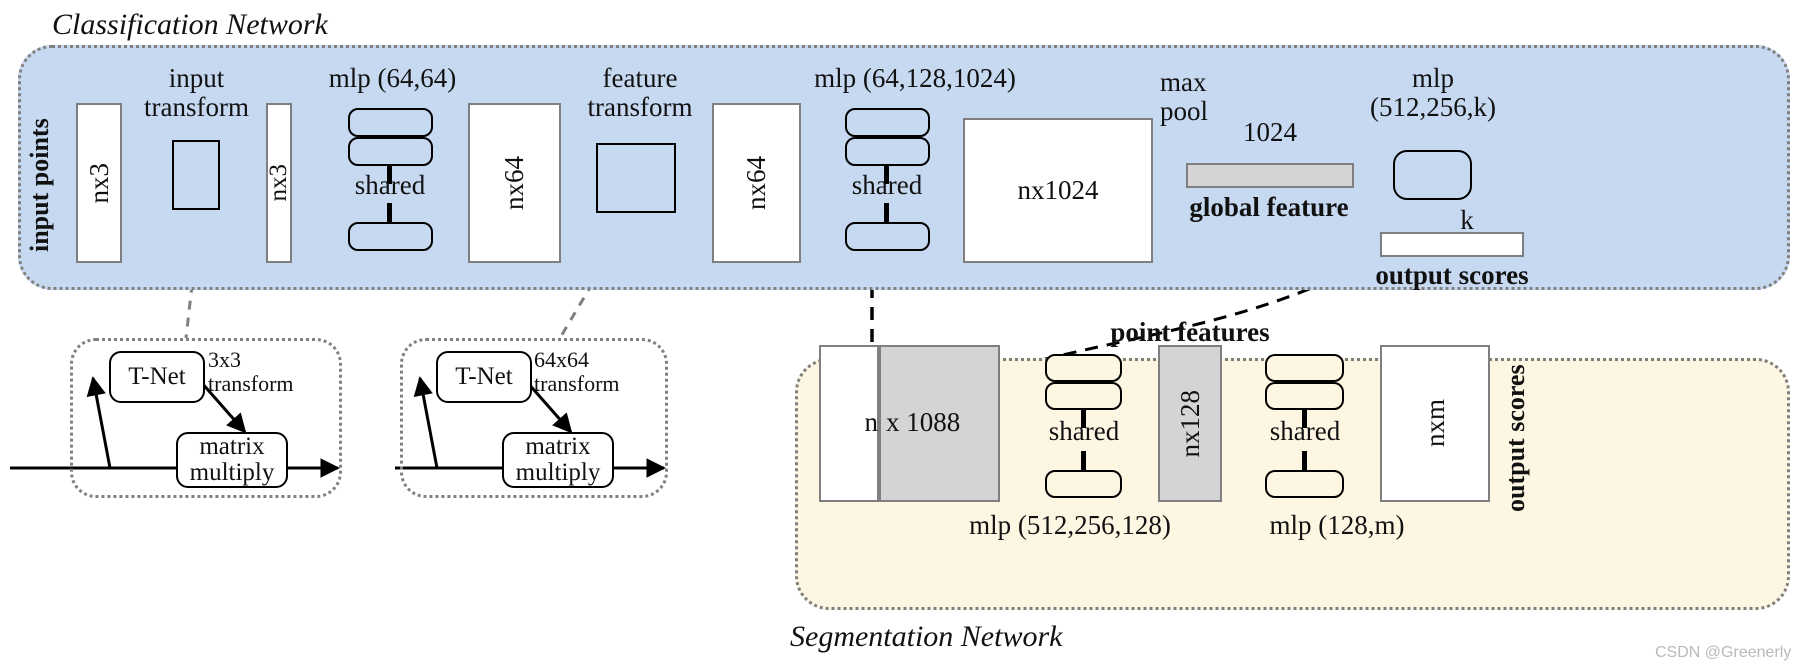 Image resolution: width=1810 pixels, height=671 pixels. I want to click on seg-mlp2-shared-label: shared, so click(1305, 431).